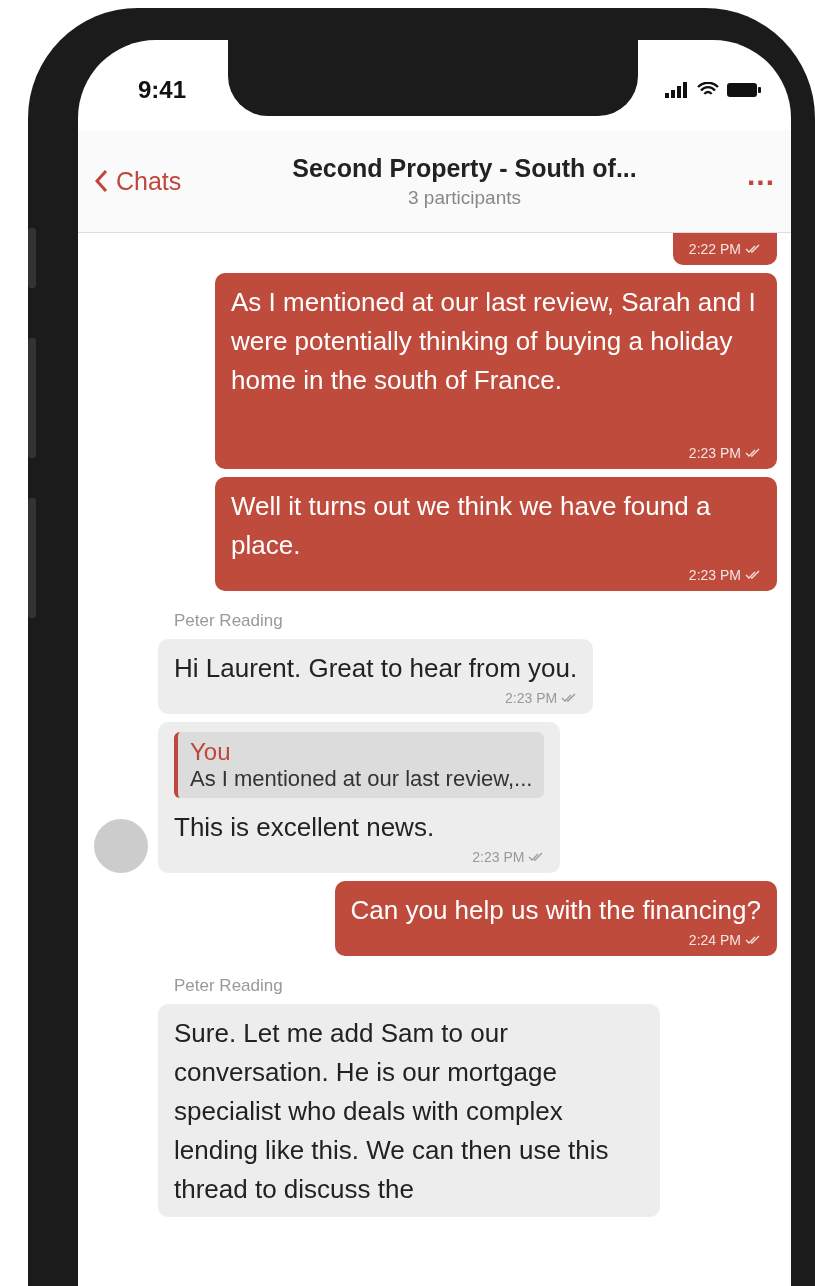 This screenshot has height=1286, width=815. What do you see at coordinates (376, 668) in the screenshot?
I see `message-text: Hi Laurent. Great to hear from you.` at bounding box center [376, 668].